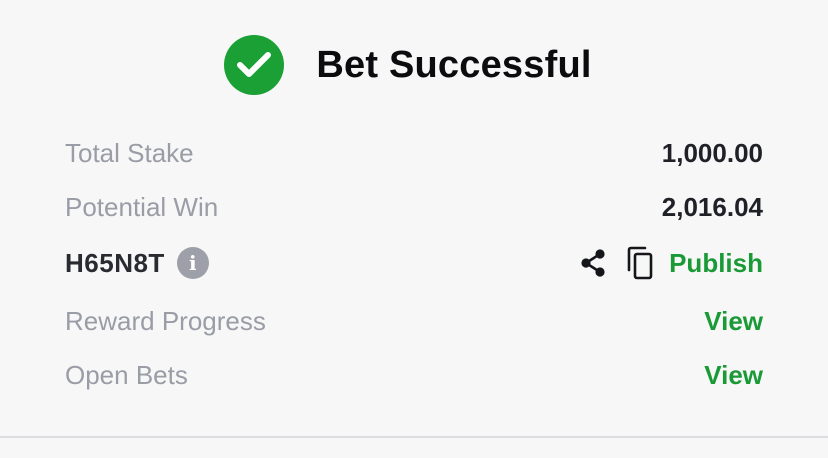  What do you see at coordinates (414, 437) in the screenshot?
I see `bottom-divider` at bounding box center [414, 437].